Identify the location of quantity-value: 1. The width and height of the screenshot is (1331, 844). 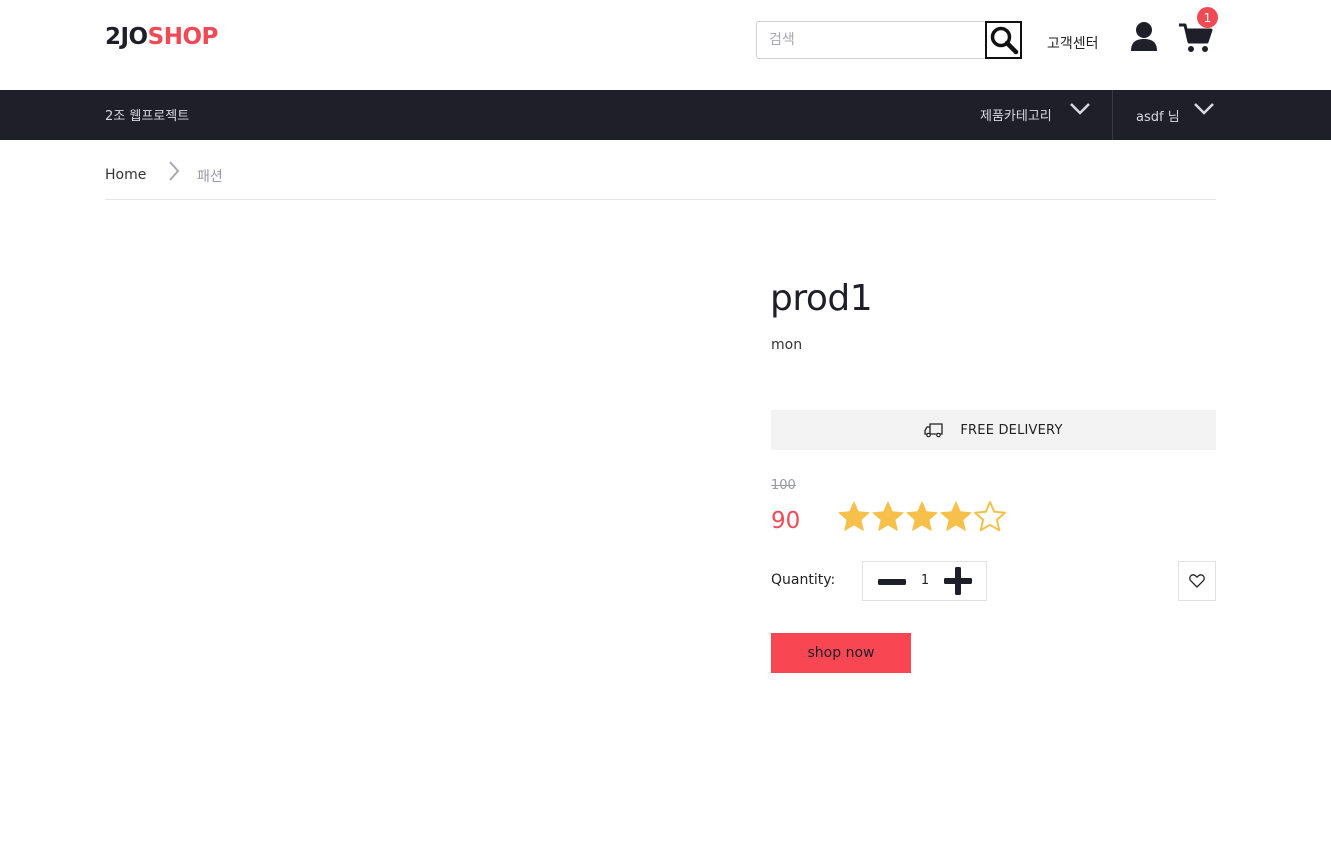
(925, 580).